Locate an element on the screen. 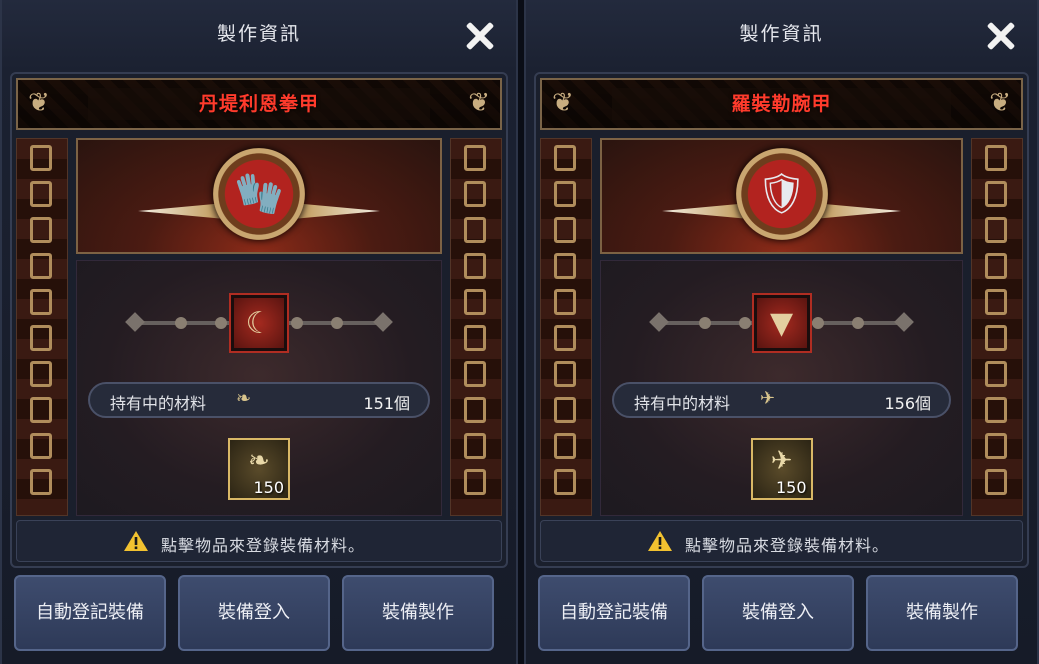 This screenshot has height=664, width=1039. target-item-slot: 🧤 is located at coordinates (259, 194).